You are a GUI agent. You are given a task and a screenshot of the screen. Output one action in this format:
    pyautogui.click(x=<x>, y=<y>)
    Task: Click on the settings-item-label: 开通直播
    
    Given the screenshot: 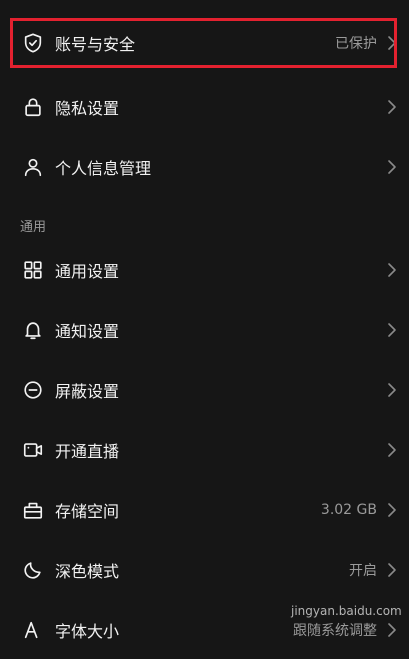 What is the action you would take?
    pyautogui.click(x=87, y=451)
    